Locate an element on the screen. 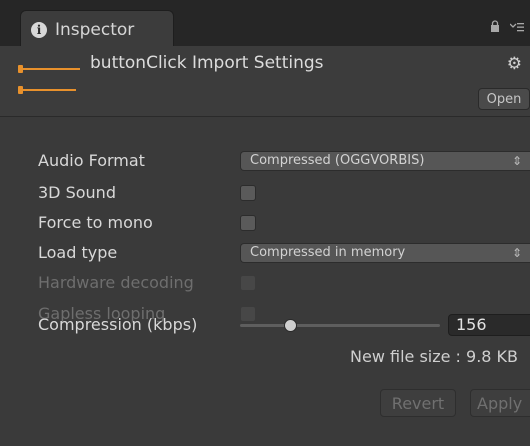  audio-format-row: Audio Format Compressed (OGGVORBIS) ⇕ is located at coordinates (265, 161).